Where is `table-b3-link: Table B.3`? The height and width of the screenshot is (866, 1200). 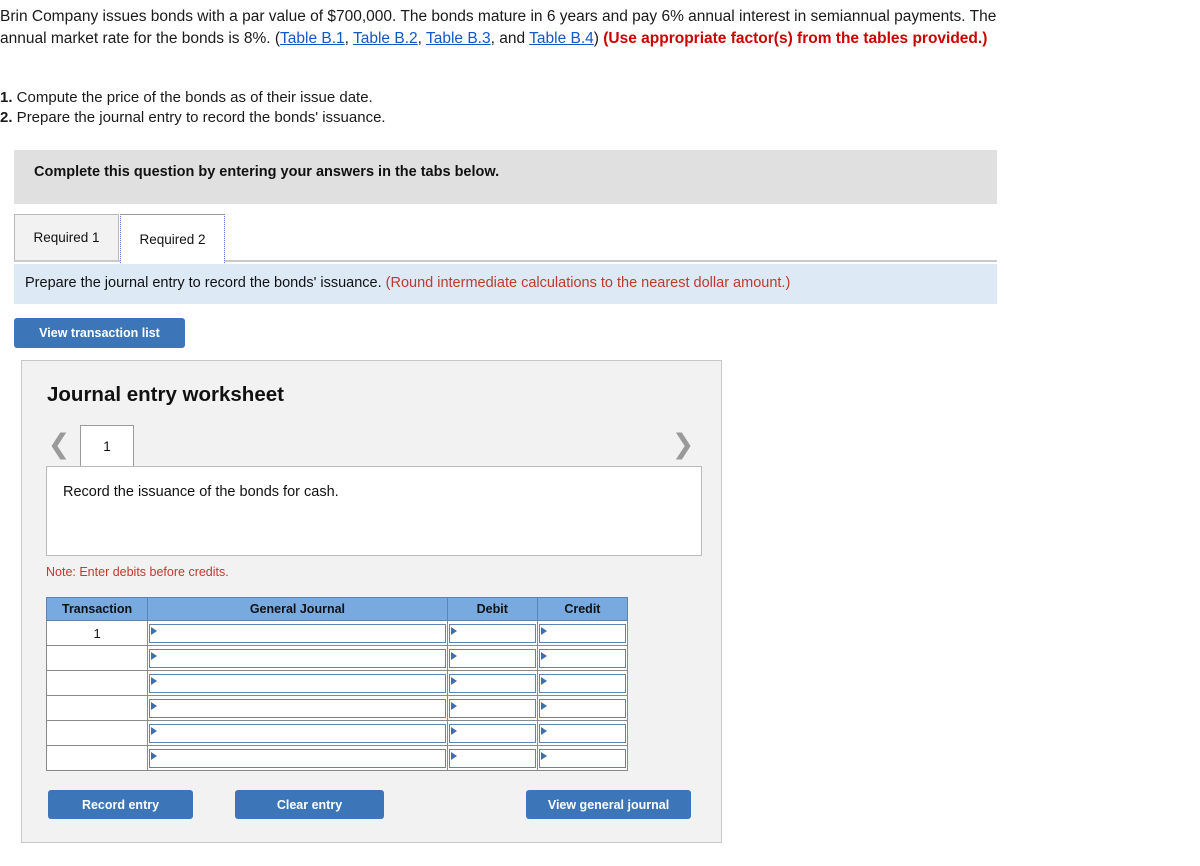 table-b3-link: Table B.3 is located at coordinates (458, 38).